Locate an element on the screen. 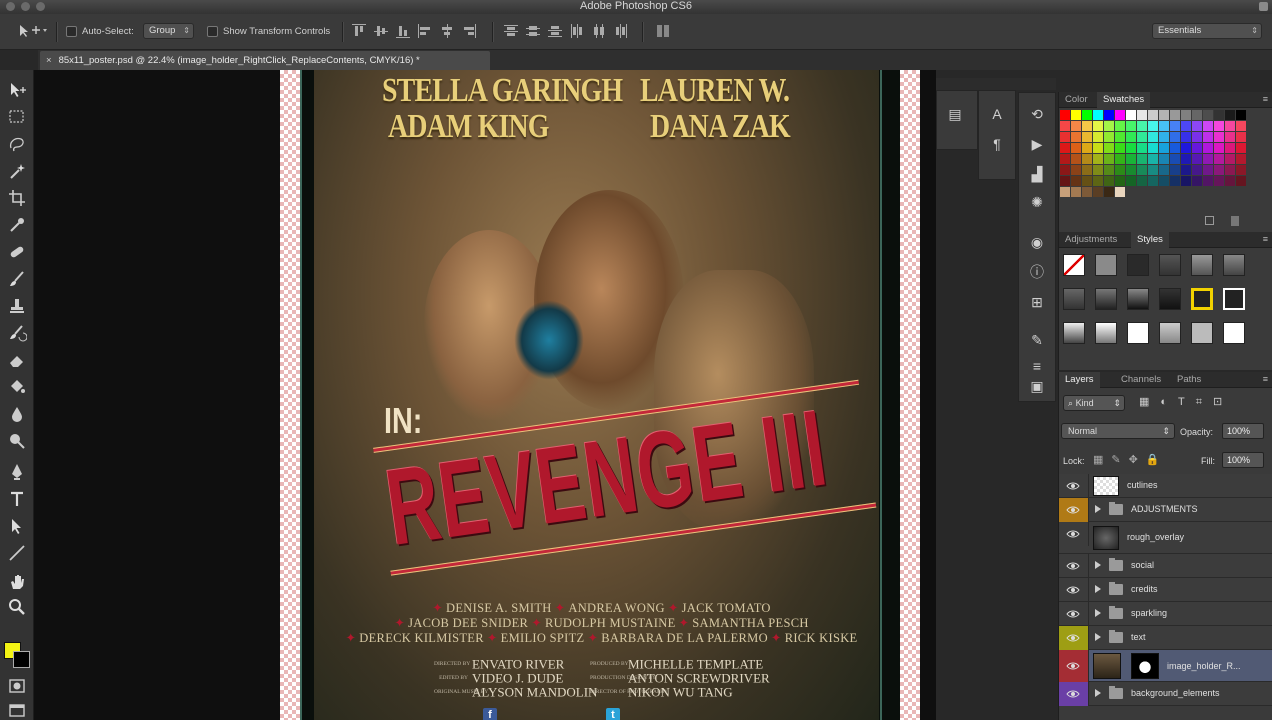  auto-align-layers-icon is located at coordinates (663, 31).